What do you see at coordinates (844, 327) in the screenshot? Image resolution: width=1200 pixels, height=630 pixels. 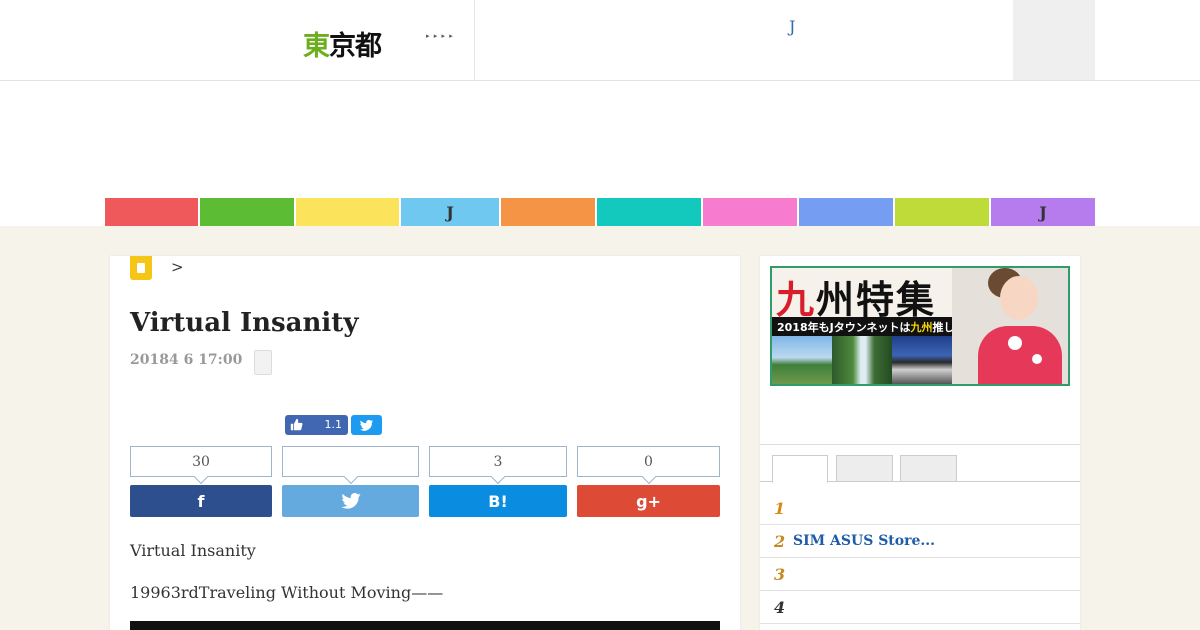 I see `banner-subtitle-pre: 2018年もJタウンネットは` at bounding box center [844, 327].